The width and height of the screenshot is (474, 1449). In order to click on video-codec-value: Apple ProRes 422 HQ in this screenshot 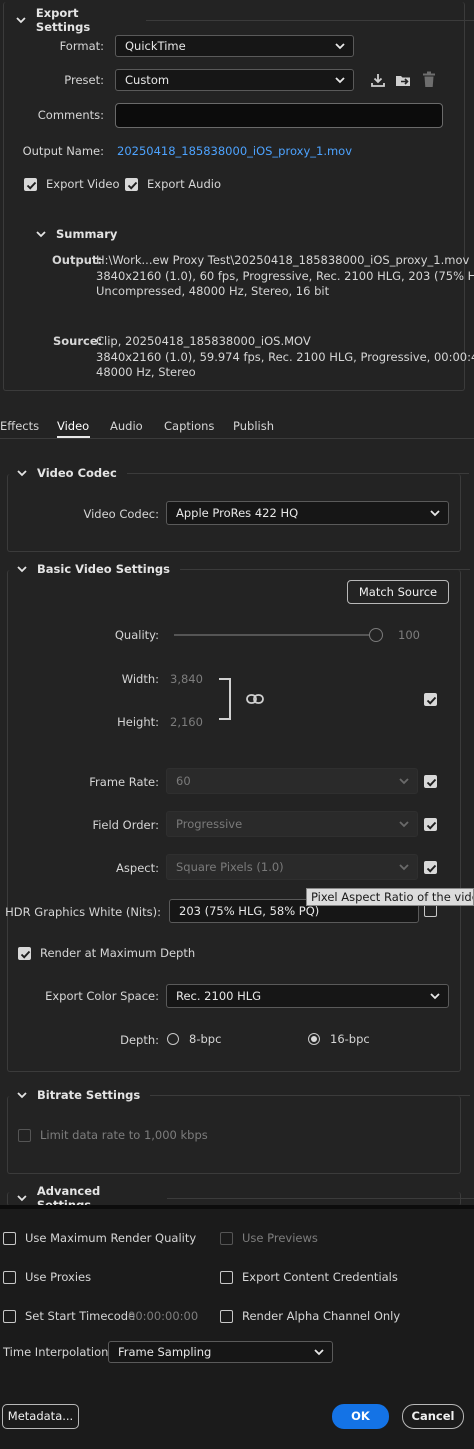, I will do `click(237, 513)`.